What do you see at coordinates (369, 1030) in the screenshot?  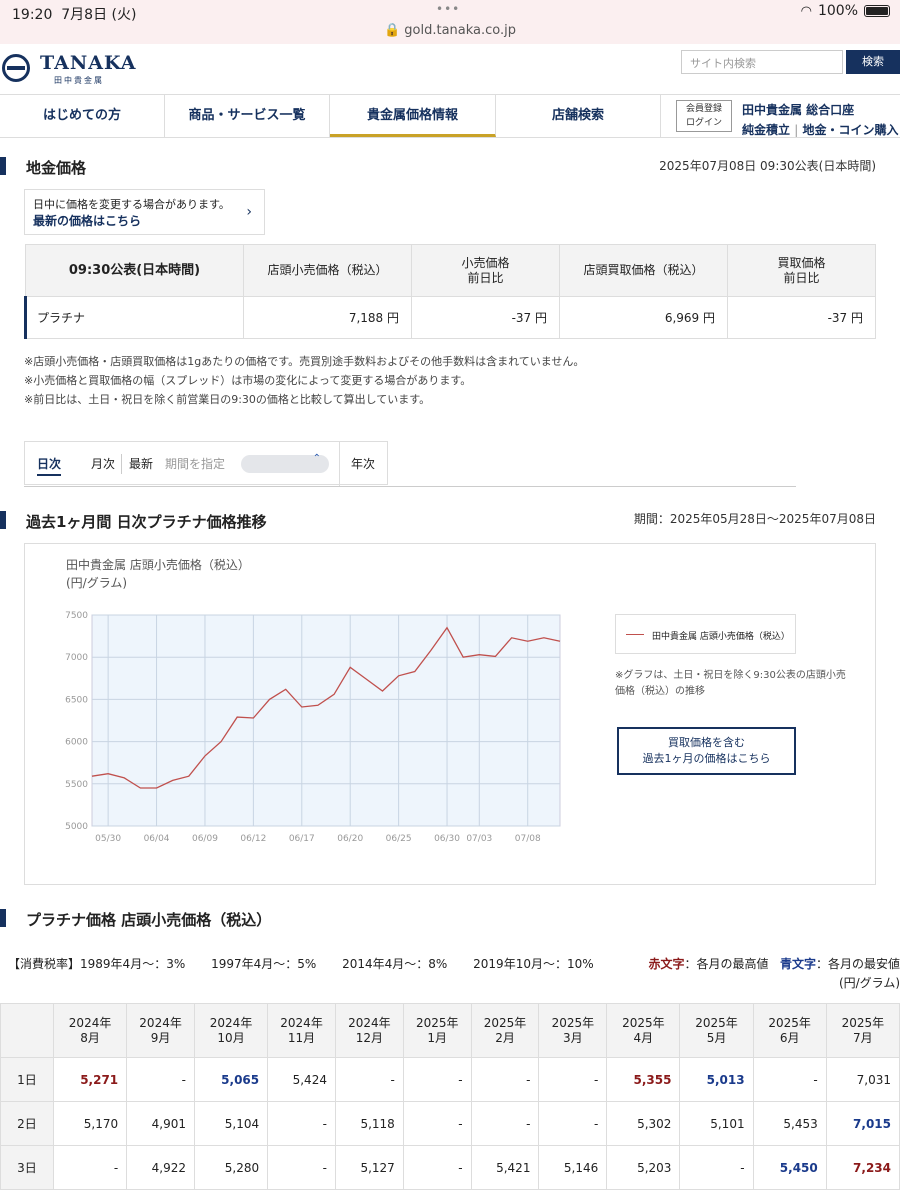 I see `month-header: 2024年 12月` at bounding box center [369, 1030].